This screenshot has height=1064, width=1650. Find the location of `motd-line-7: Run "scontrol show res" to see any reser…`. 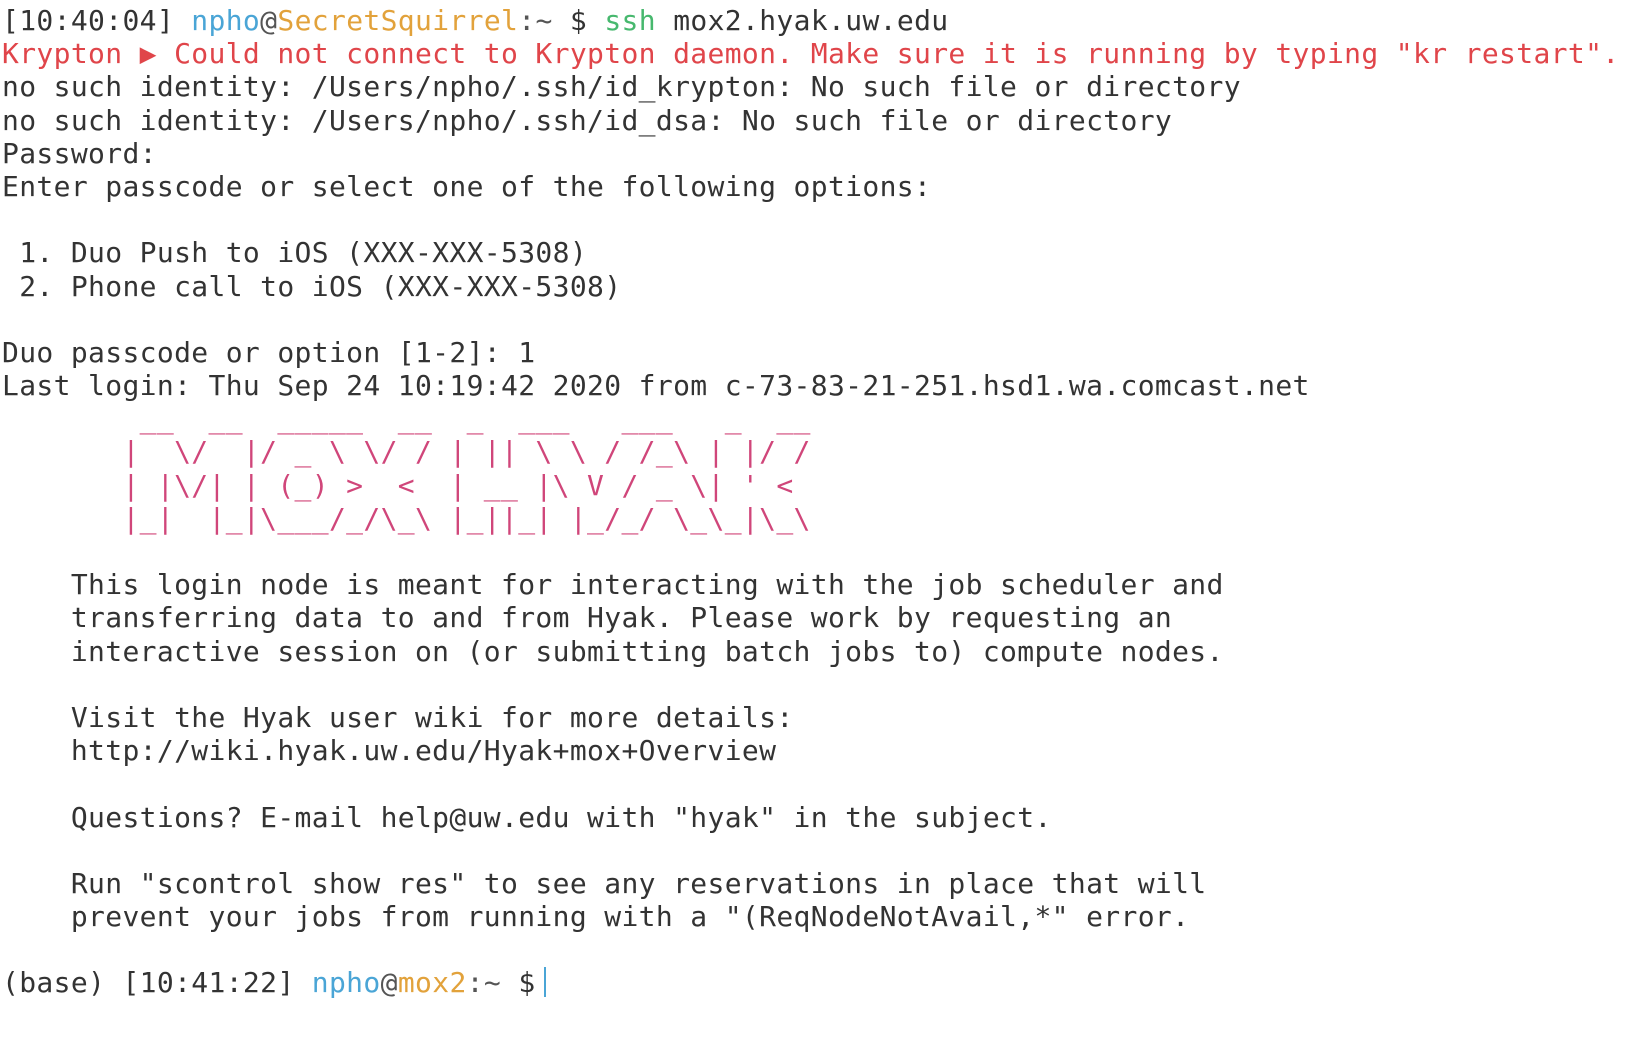

motd-line-7: Run "scontrol show res" to see any reser… is located at coordinates (604, 883).